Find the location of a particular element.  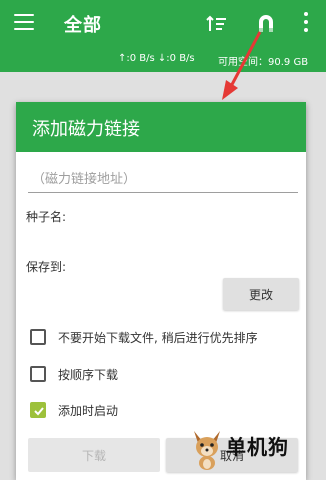

dialog-header: 添加磁力链接 is located at coordinates (161, 127).